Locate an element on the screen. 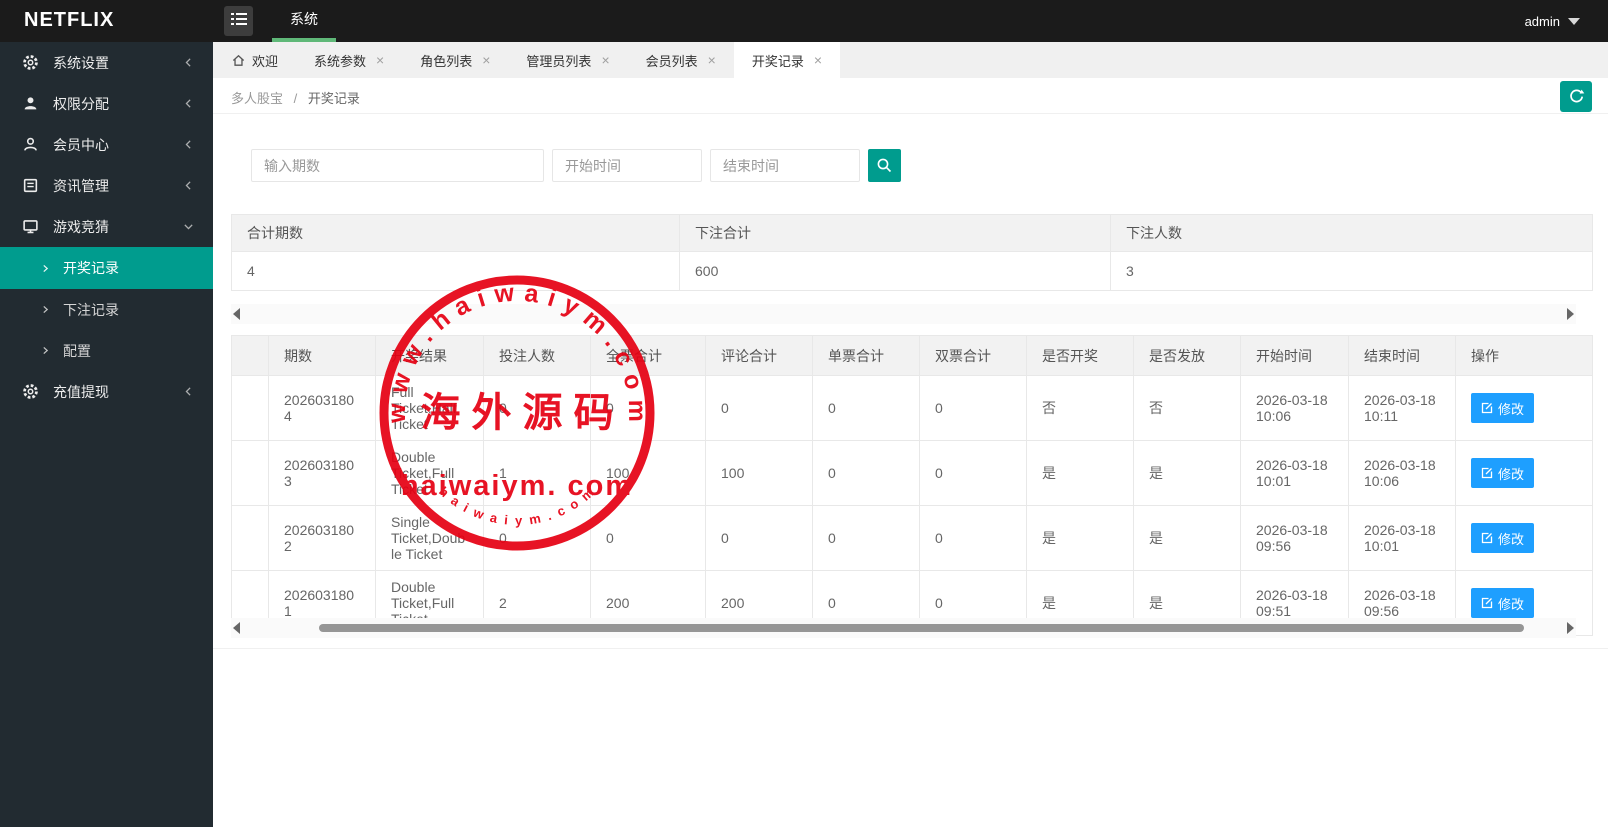 This screenshot has height=827, width=1608. tab-admin-list: 管理员列表 × is located at coordinates (567, 60).